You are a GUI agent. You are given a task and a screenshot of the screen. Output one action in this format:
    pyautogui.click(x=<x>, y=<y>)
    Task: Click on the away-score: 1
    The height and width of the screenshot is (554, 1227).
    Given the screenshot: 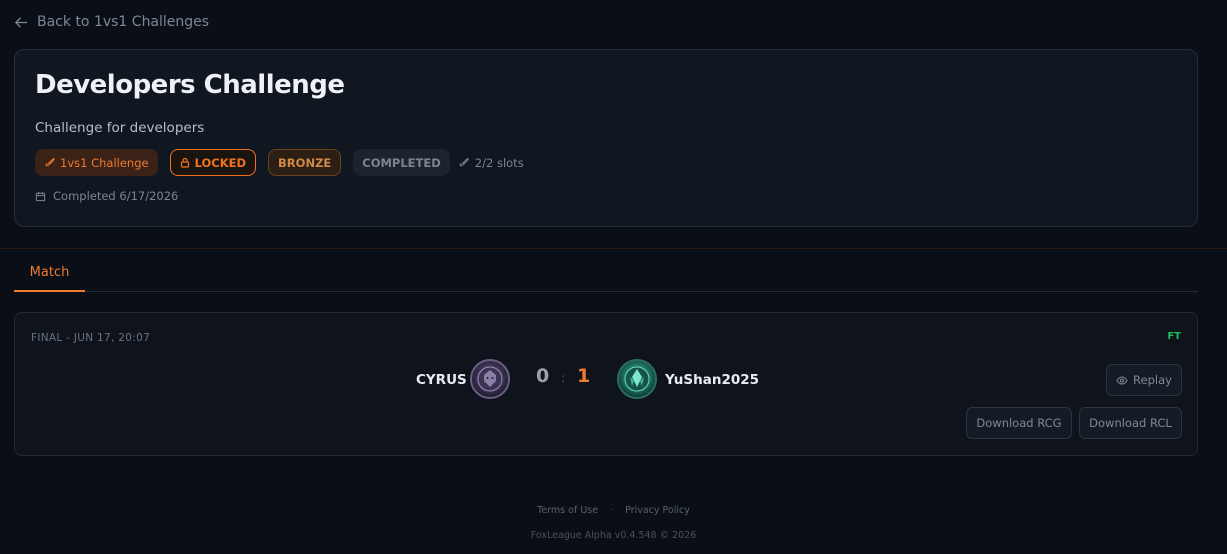 What is the action you would take?
    pyautogui.click(x=584, y=376)
    